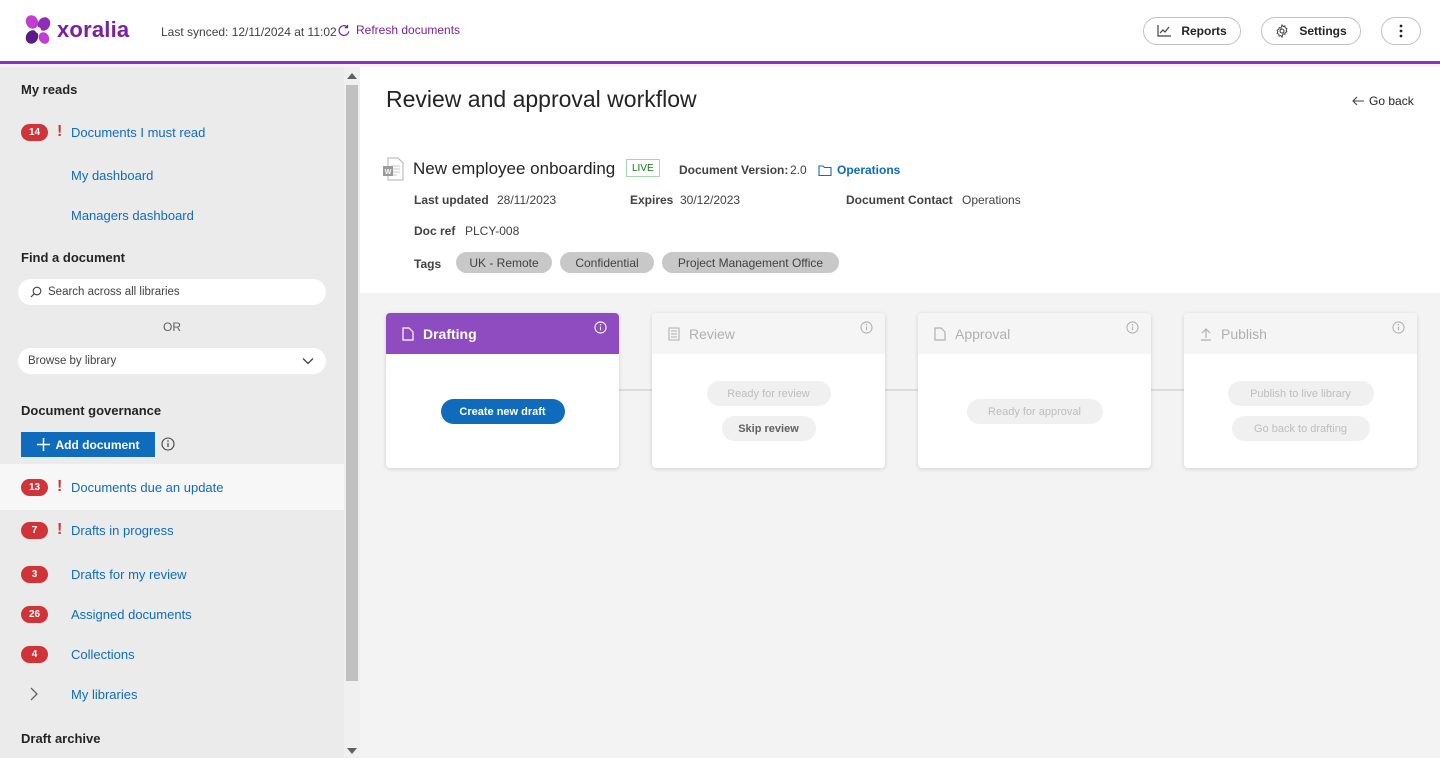 This screenshot has width=1440, height=758. What do you see at coordinates (607, 262) in the screenshot?
I see `tag-chip: Confidential` at bounding box center [607, 262].